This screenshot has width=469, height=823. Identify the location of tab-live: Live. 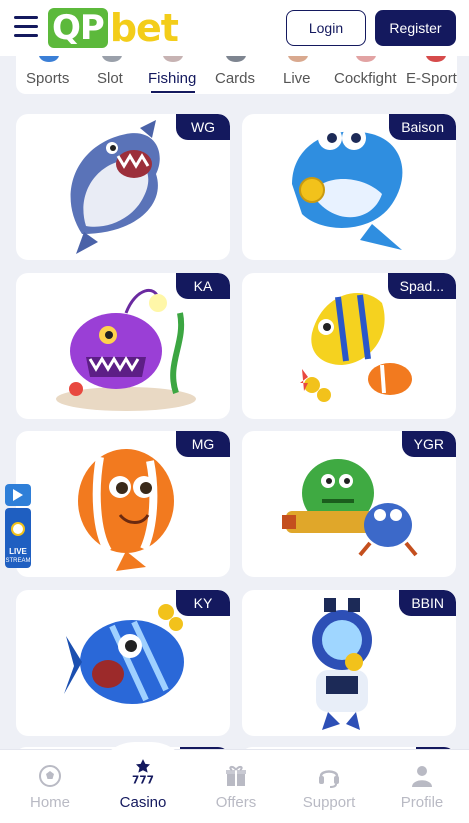
(298, 75).